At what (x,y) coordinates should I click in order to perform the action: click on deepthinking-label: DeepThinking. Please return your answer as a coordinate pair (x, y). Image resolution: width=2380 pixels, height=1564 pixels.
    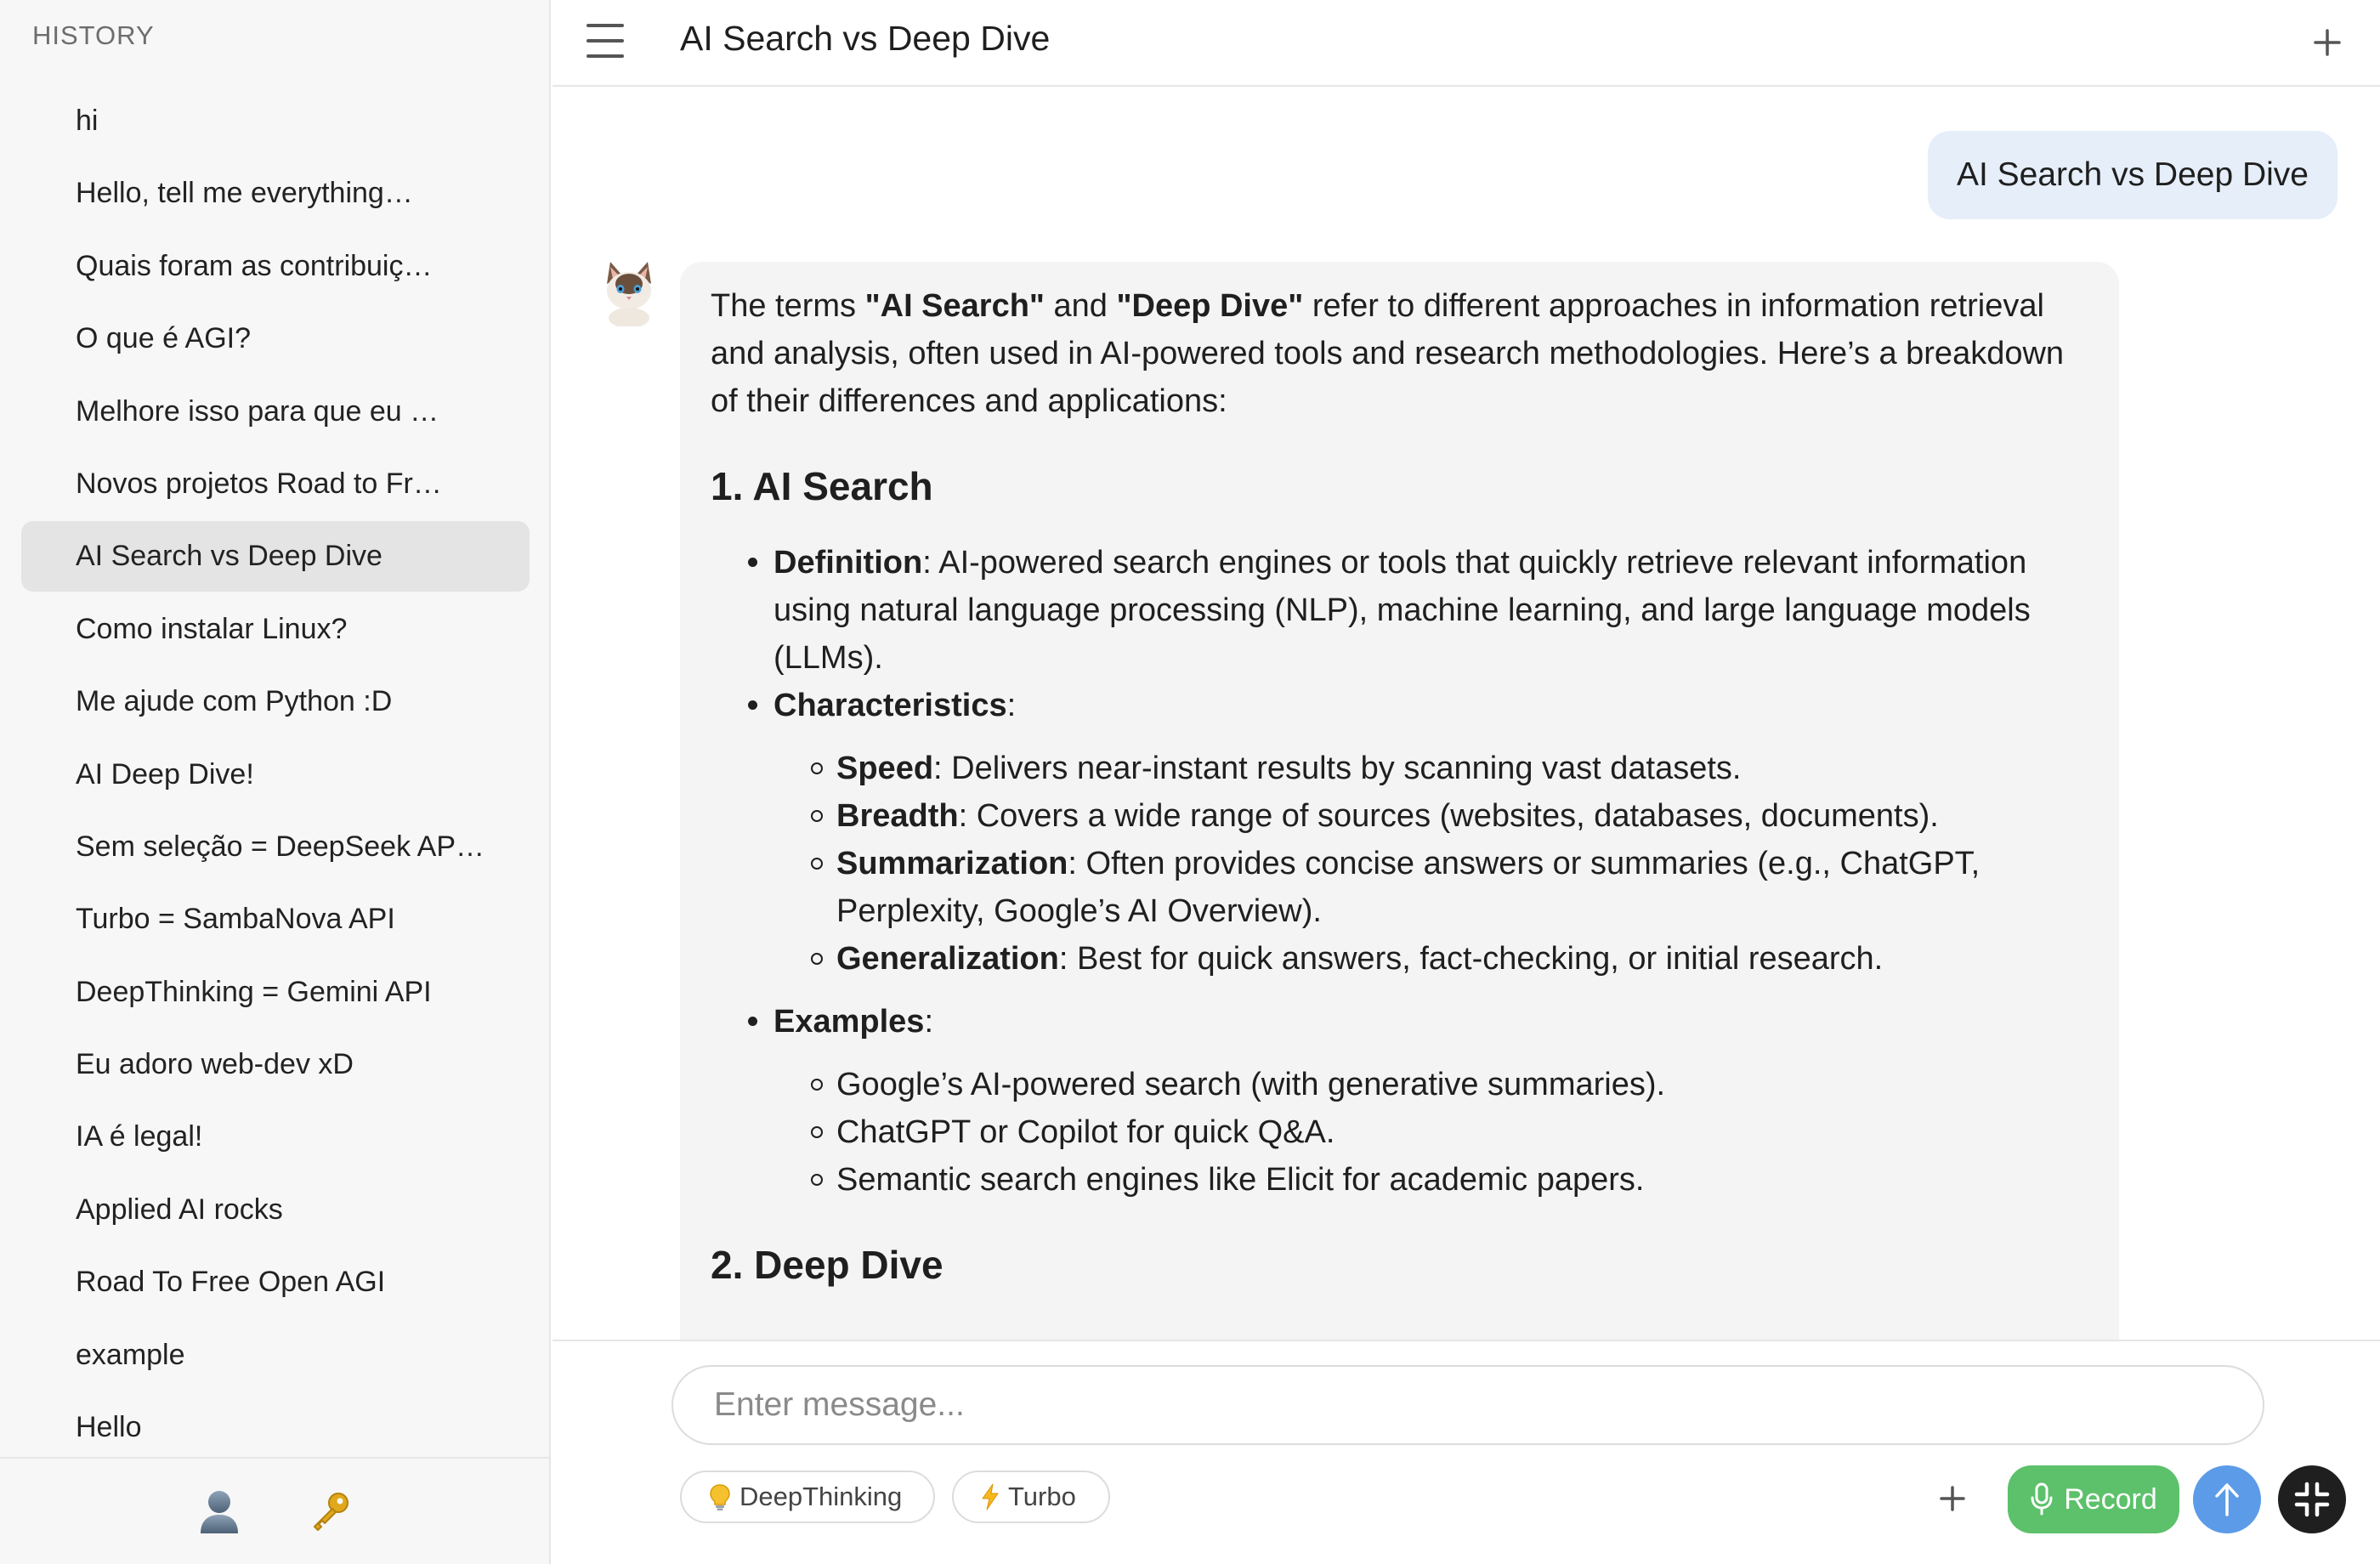
    Looking at the image, I should click on (821, 1496).